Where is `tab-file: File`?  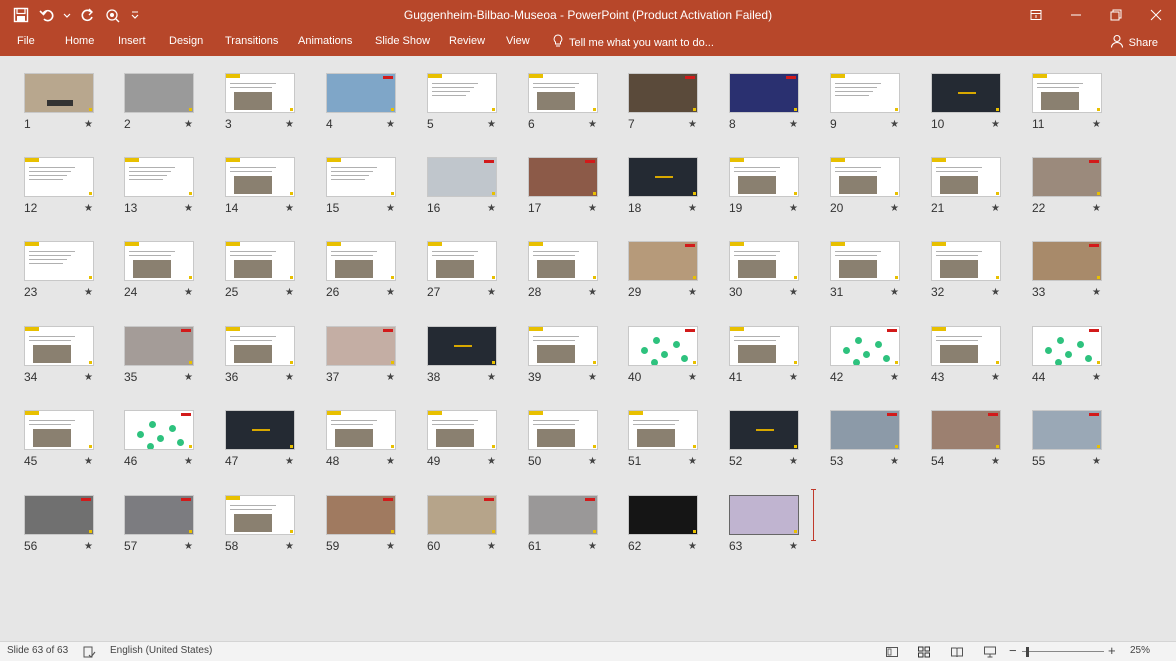 tab-file: File is located at coordinates (26, 41).